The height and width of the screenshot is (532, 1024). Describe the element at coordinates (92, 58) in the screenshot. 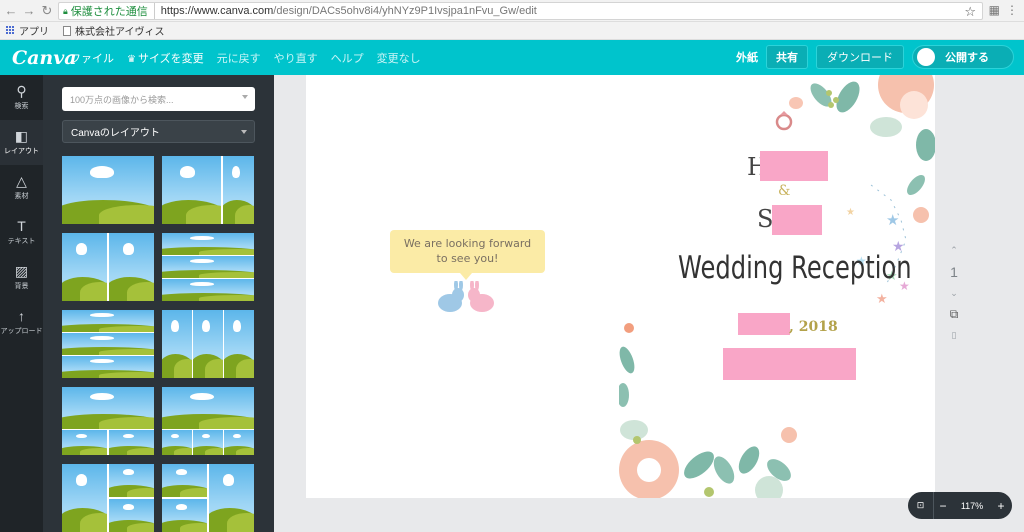

I see `menu-file: ファイル` at that location.